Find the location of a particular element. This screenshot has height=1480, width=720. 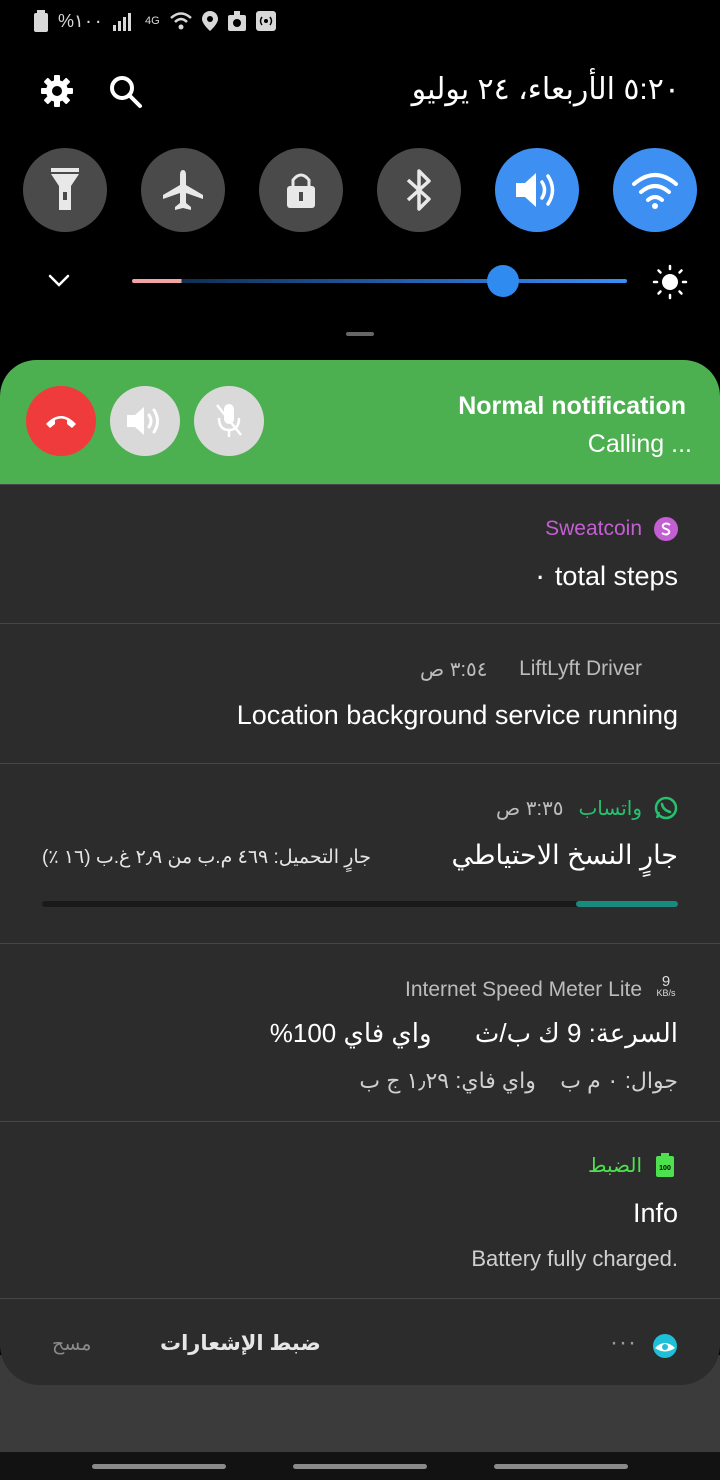

lock-icon is located at coordinates (301, 190).